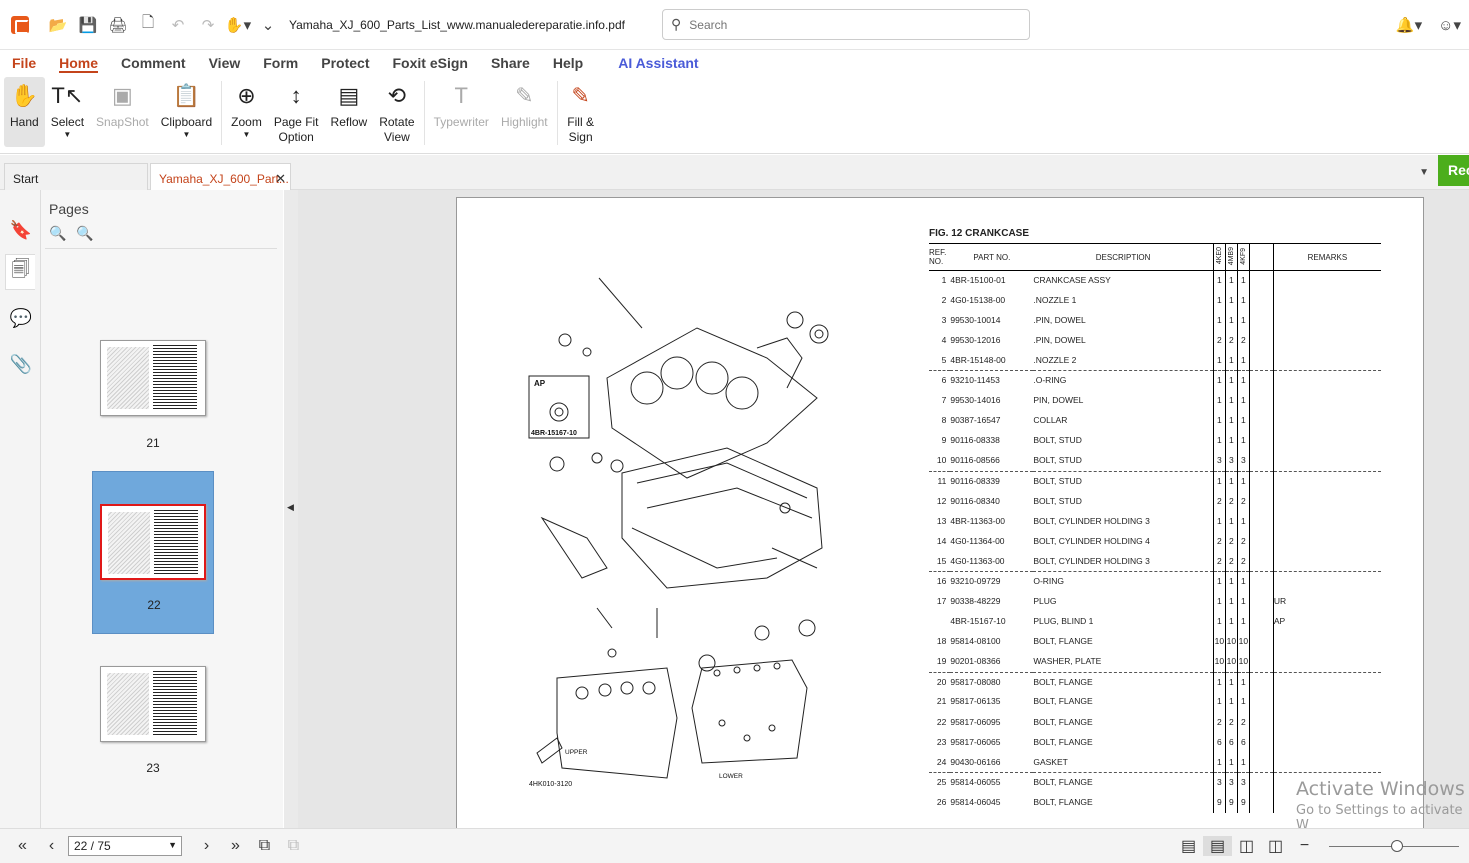 The width and height of the screenshot is (1469, 863). I want to click on export-icon: 🗋, so click(148, 25).